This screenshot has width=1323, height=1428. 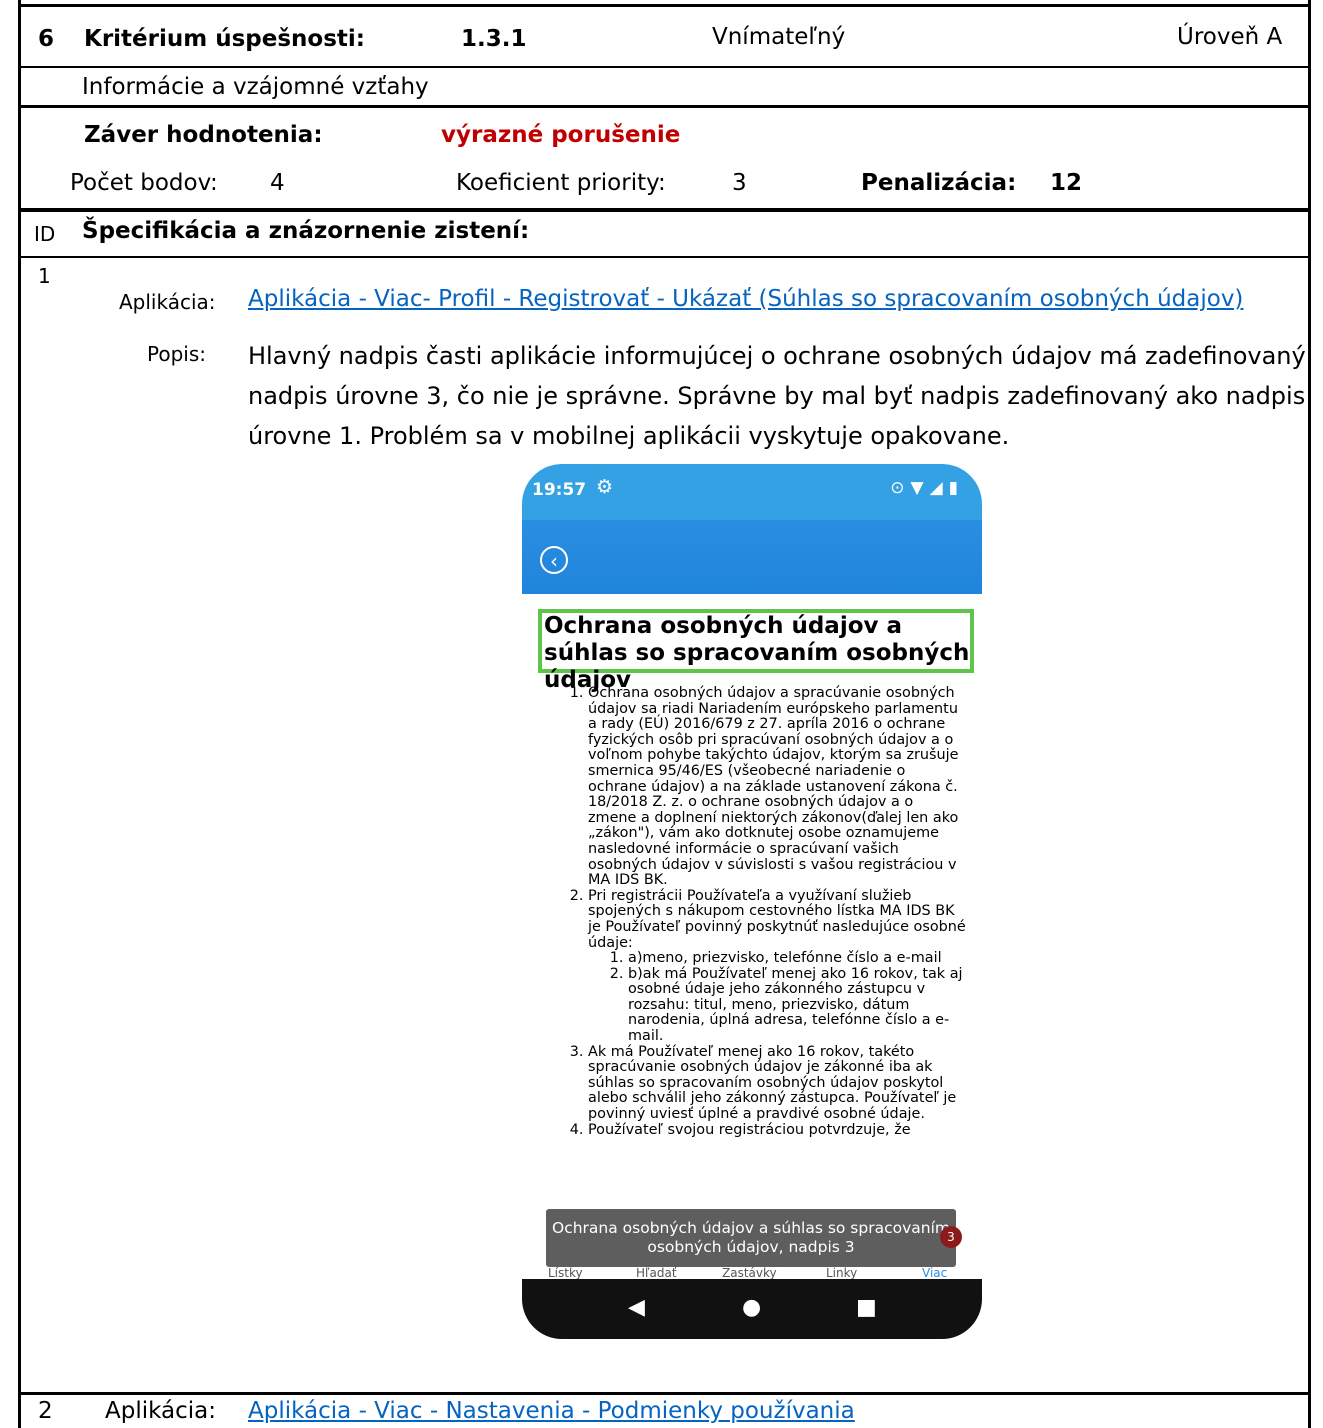 I want to click on tab-search: Hľadať, so click(x=656, y=1273).